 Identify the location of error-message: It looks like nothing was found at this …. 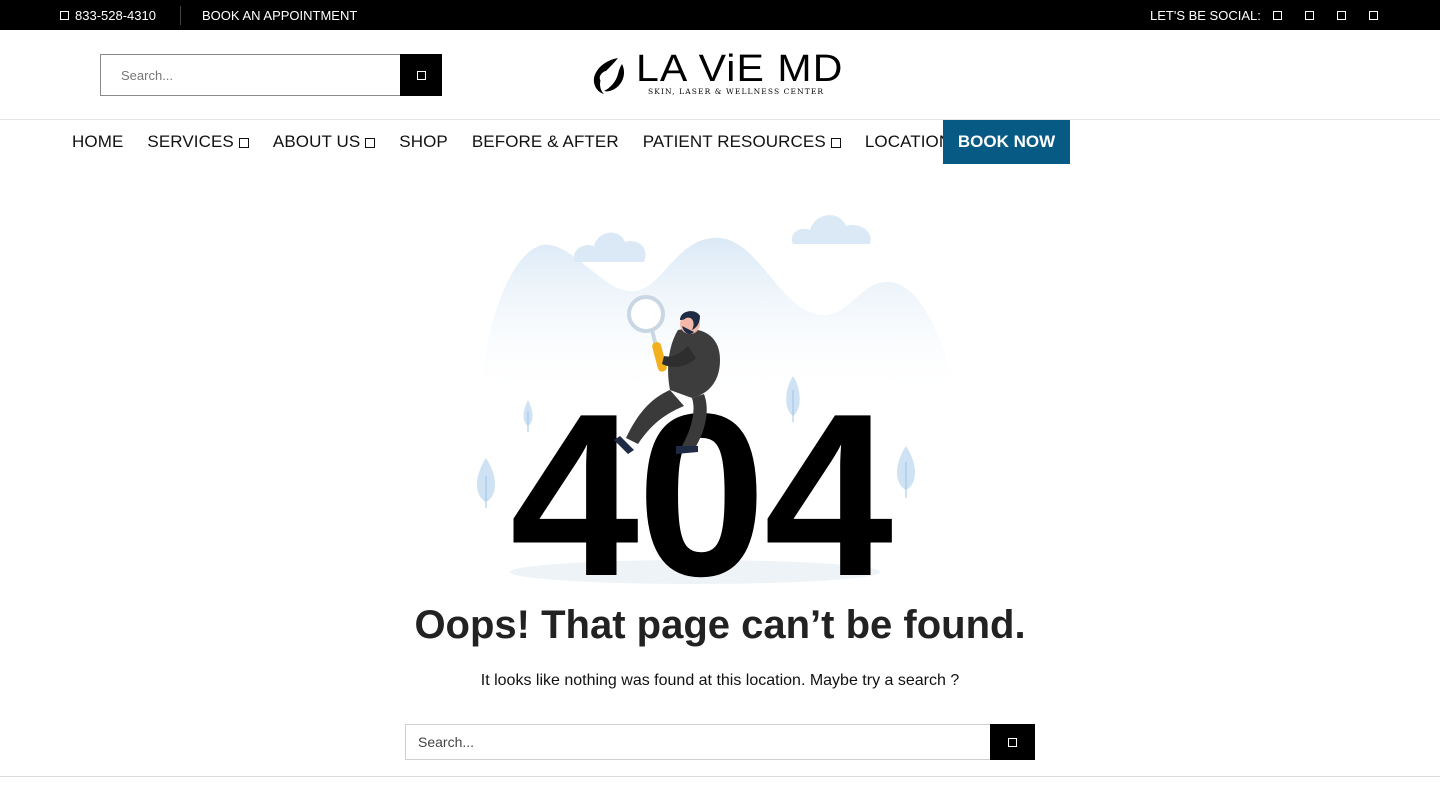
(720, 680).